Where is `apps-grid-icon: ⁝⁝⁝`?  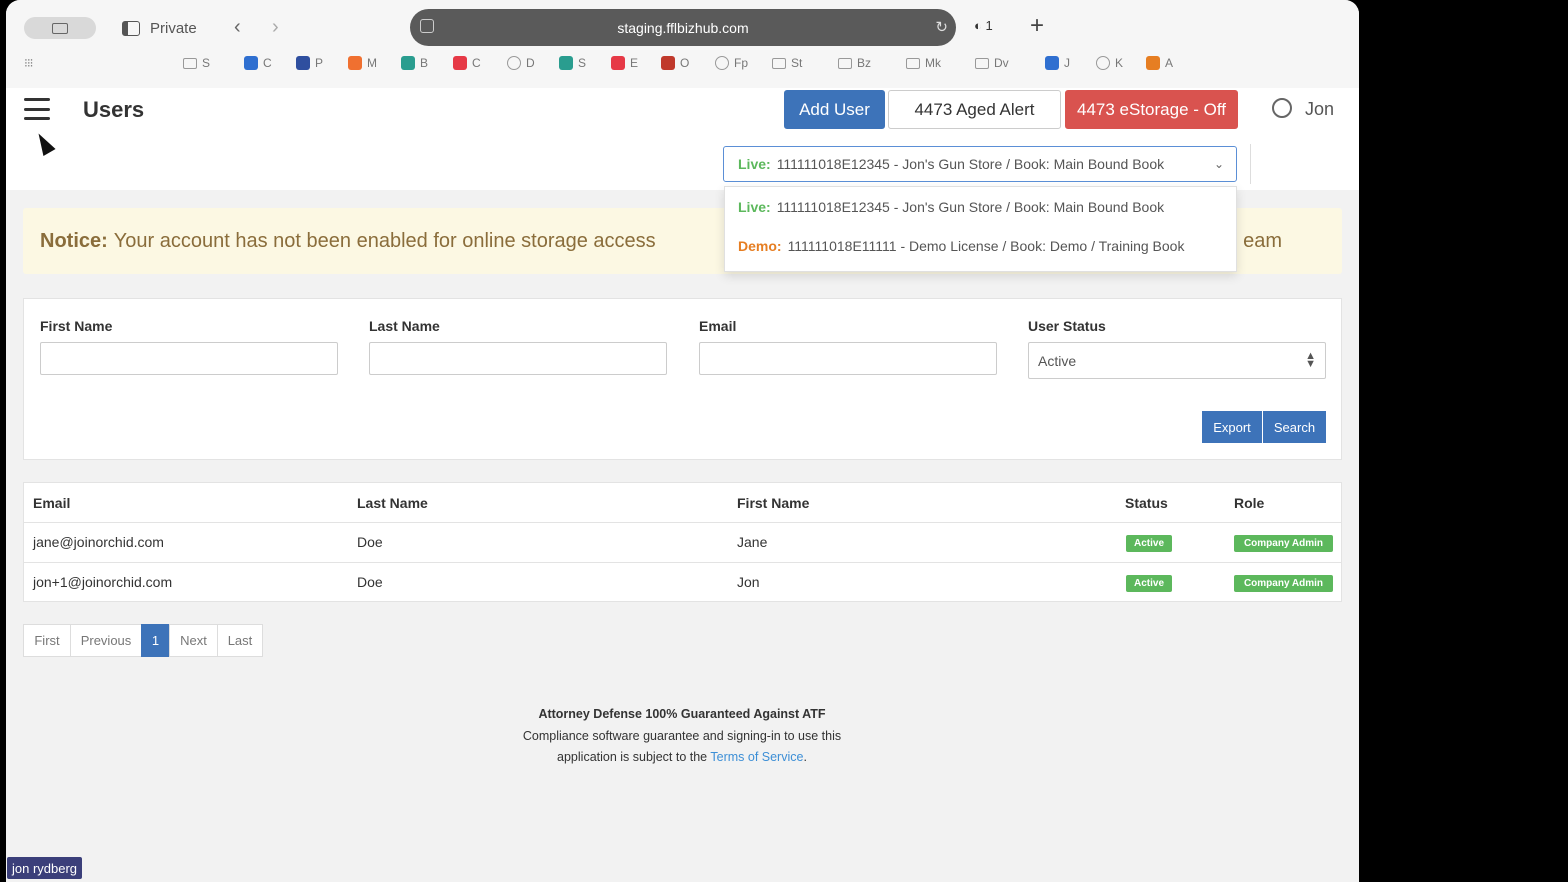 apps-grid-icon: ⁝⁝⁝ is located at coordinates (29, 63).